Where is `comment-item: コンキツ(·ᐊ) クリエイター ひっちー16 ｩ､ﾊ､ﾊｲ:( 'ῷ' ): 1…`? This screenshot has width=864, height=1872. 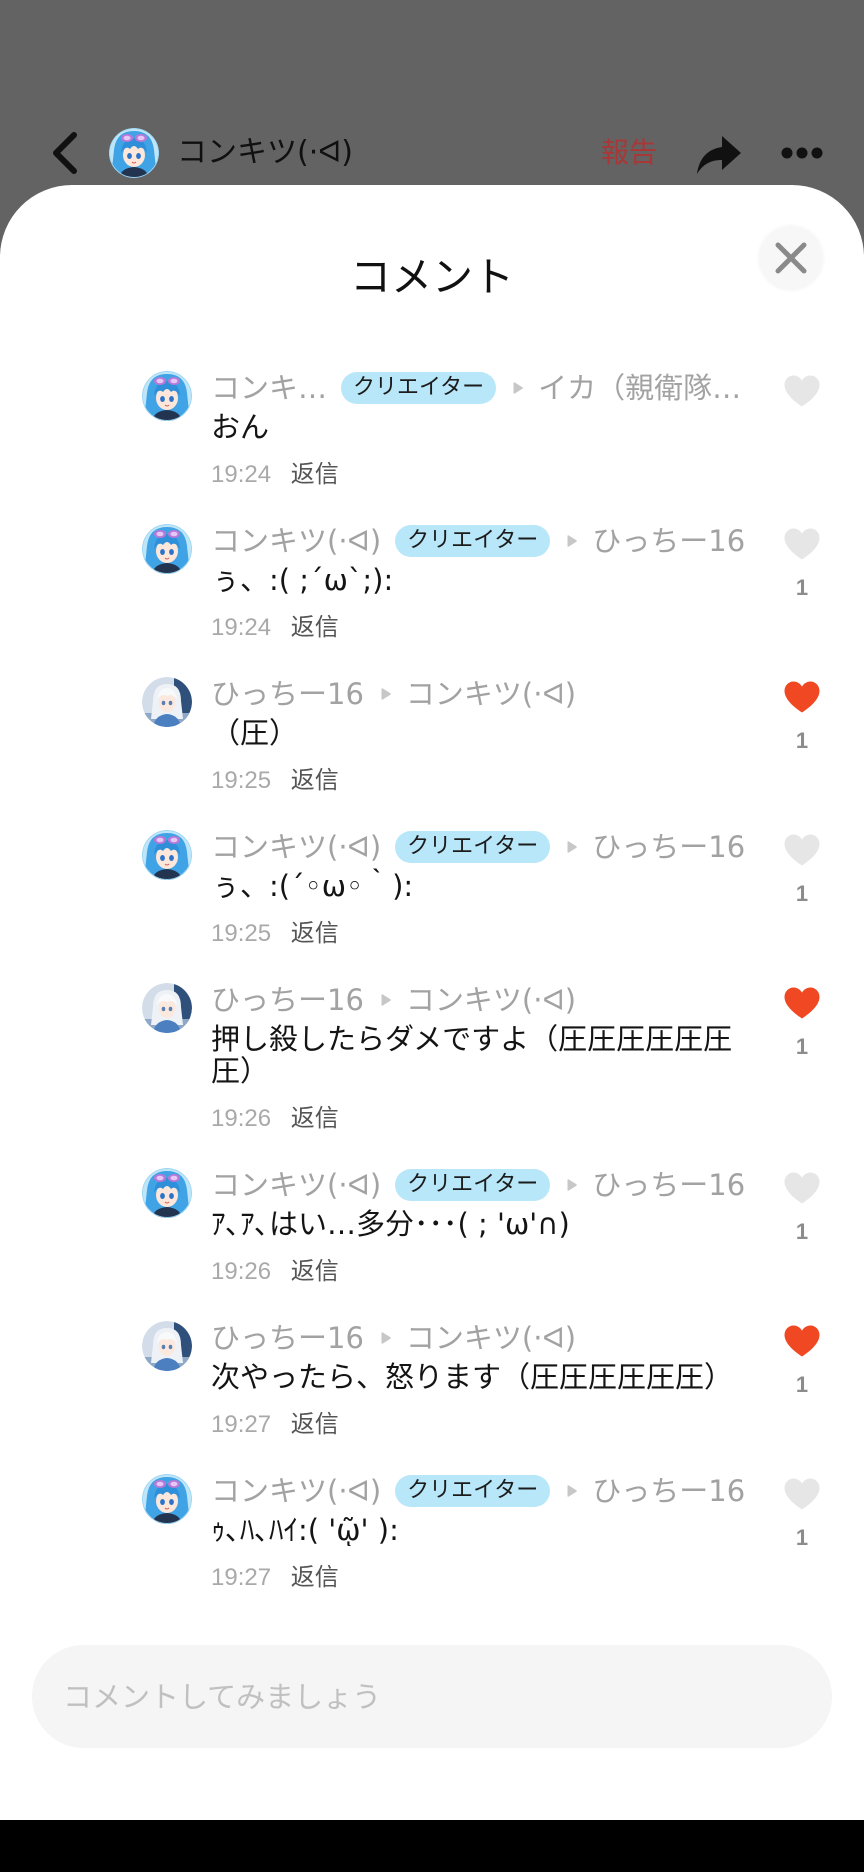 comment-item: コンキツ(·ᐊ) クリエイター ひっちー16 ｩ､ﾊ､ﾊｲ:( 'ῷ' ): 1… is located at coordinates (432, 1548).